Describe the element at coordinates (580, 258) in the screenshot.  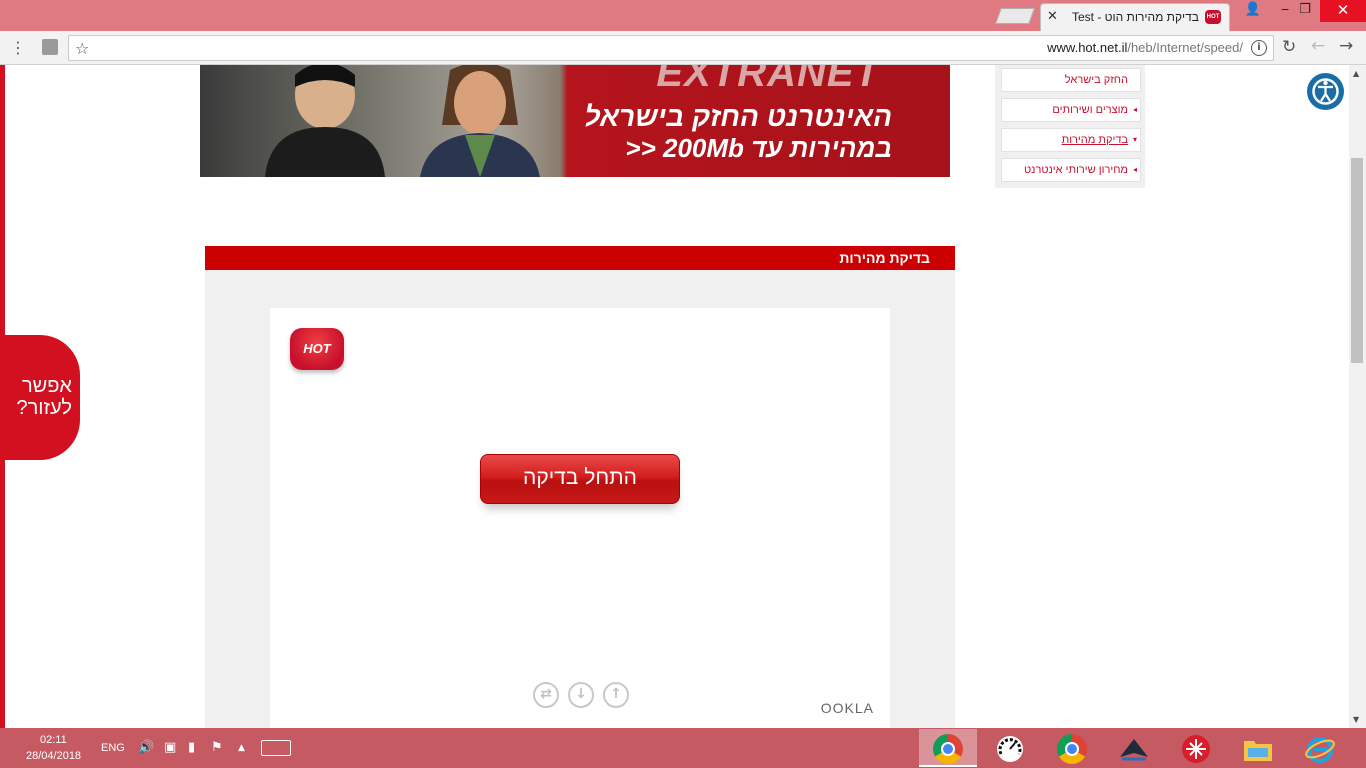
I see `panel-header: בדיקת מהירות` at that location.